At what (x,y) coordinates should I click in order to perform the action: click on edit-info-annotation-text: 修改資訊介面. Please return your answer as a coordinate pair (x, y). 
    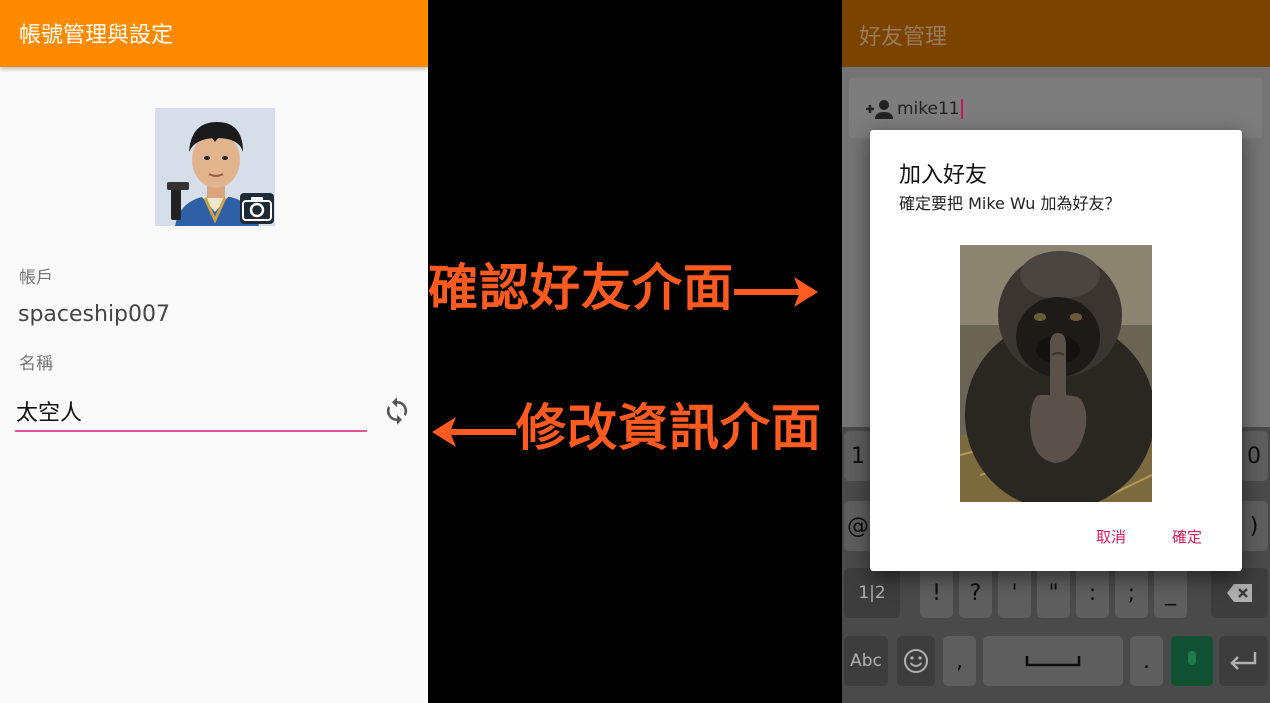
    Looking at the image, I should click on (669, 428).